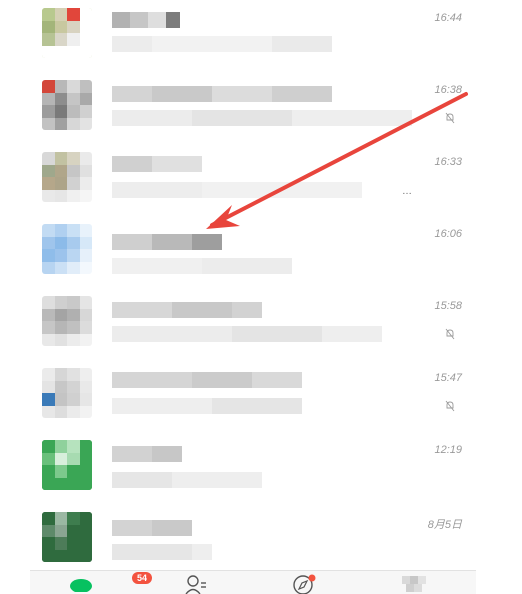 This screenshot has width=522, height=594. What do you see at coordinates (15, 297) in the screenshot?
I see `left-margin` at bounding box center [15, 297].